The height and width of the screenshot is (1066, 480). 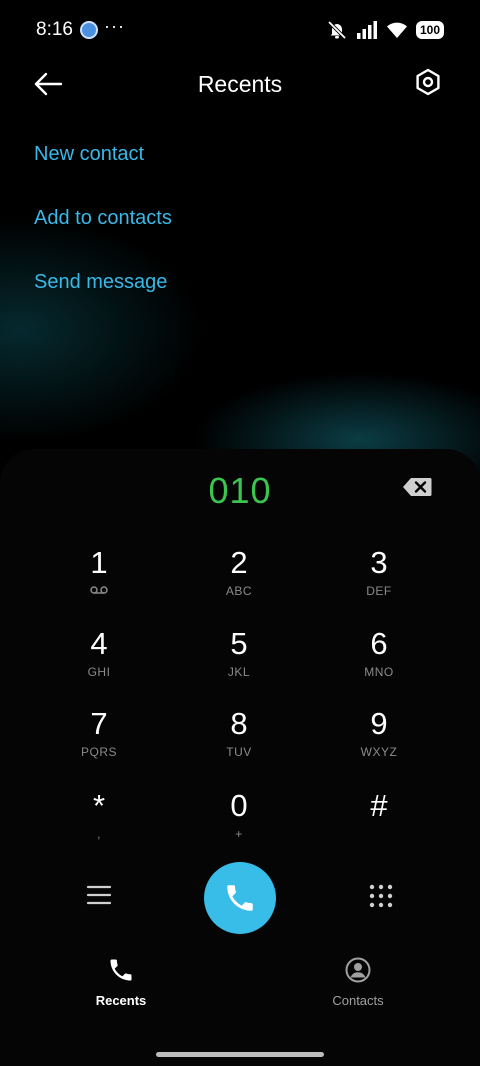 What do you see at coordinates (239, 591) in the screenshot?
I see `key-letters: ABC` at bounding box center [239, 591].